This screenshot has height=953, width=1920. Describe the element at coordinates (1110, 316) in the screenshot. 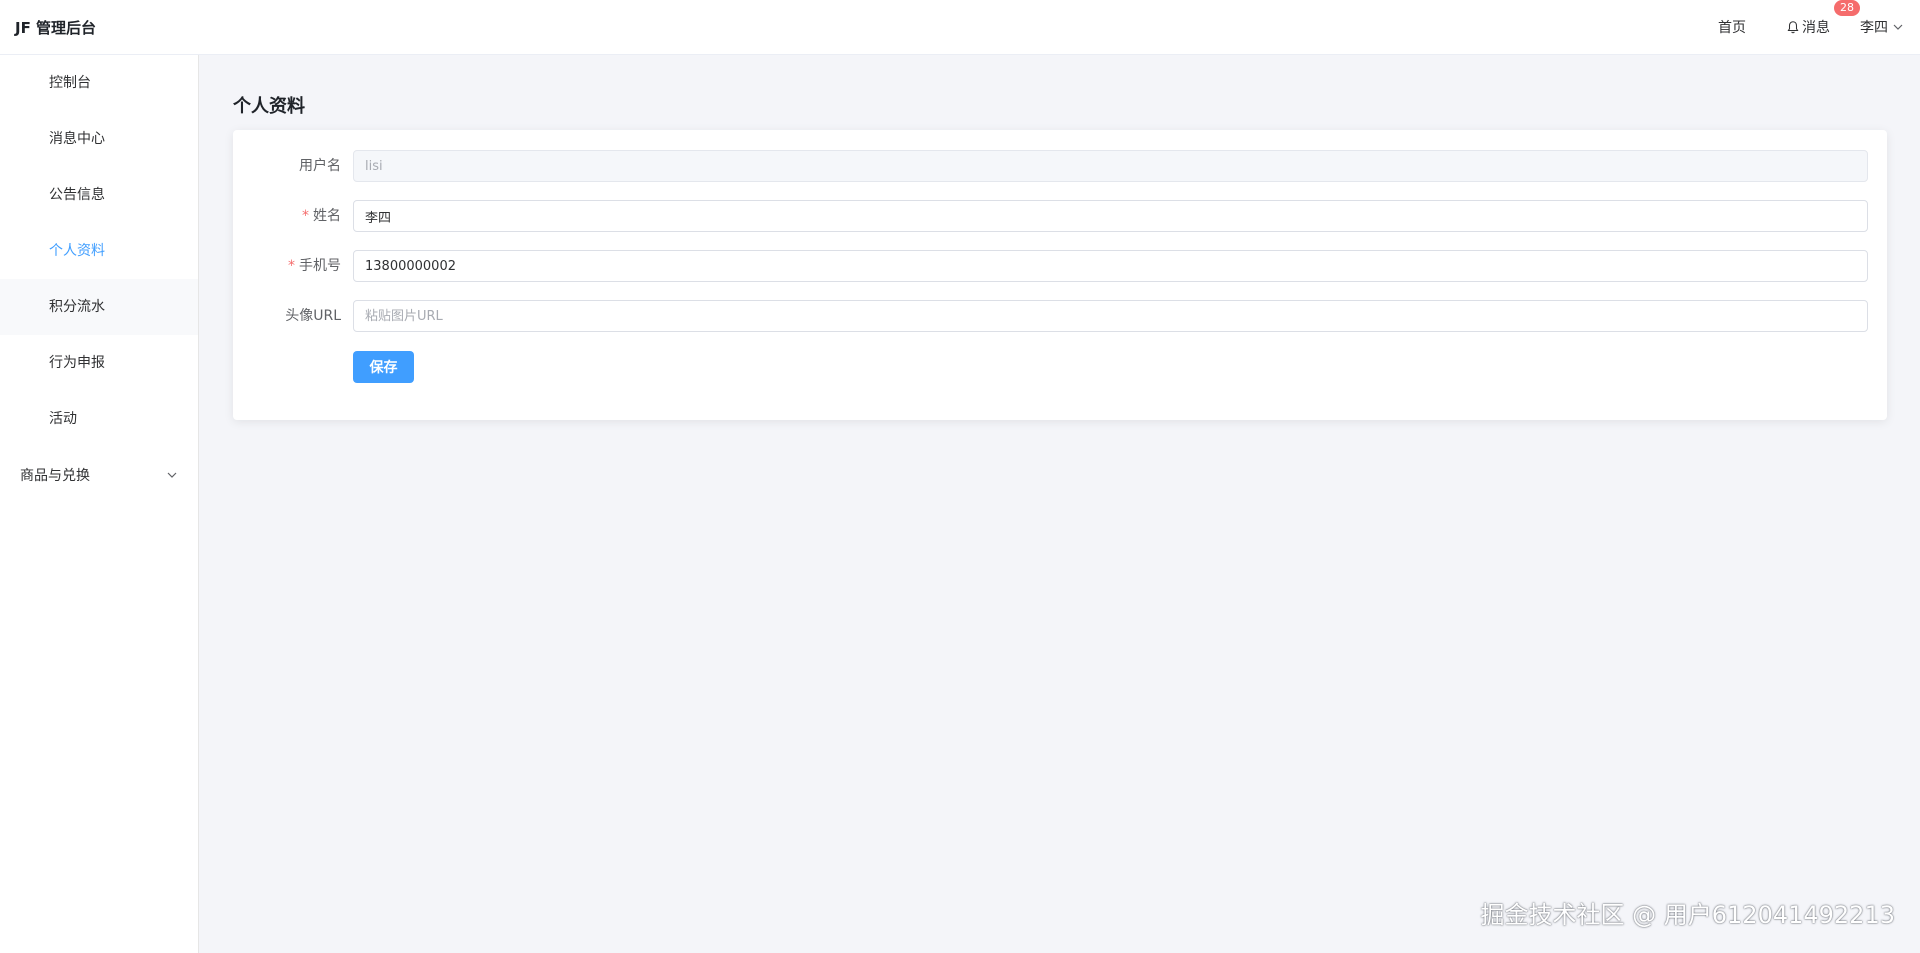

I see `avatar-url-input` at that location.